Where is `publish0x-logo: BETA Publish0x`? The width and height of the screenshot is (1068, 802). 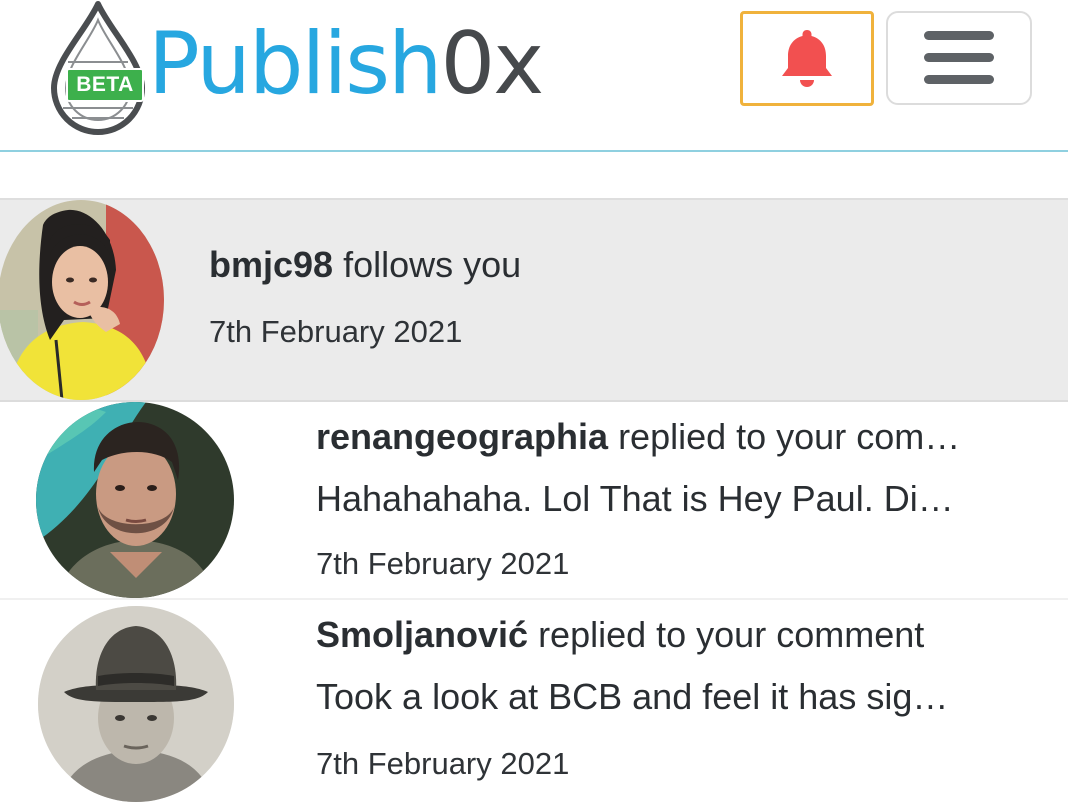
publish0x-logo: BETA Publish0x is located at coordinates (328, 67).